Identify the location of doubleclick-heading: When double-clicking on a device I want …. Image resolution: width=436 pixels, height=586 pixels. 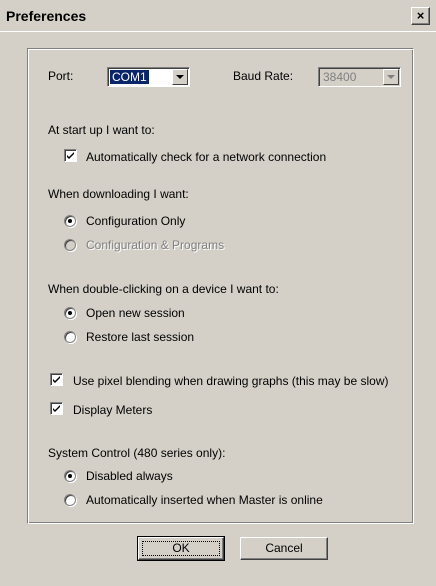
(163, 289).